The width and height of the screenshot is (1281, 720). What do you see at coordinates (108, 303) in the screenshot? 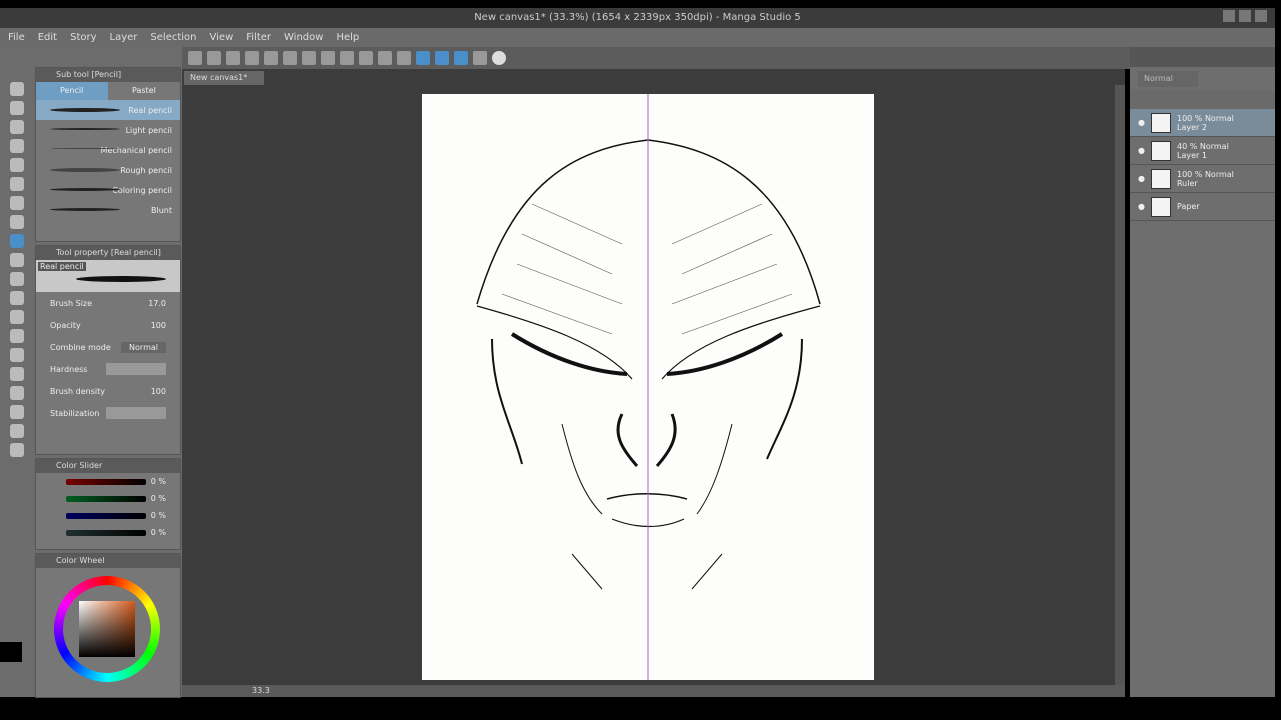
I see `brush-size-row: Brush Size 17.0` at bounding box center [108, 303].